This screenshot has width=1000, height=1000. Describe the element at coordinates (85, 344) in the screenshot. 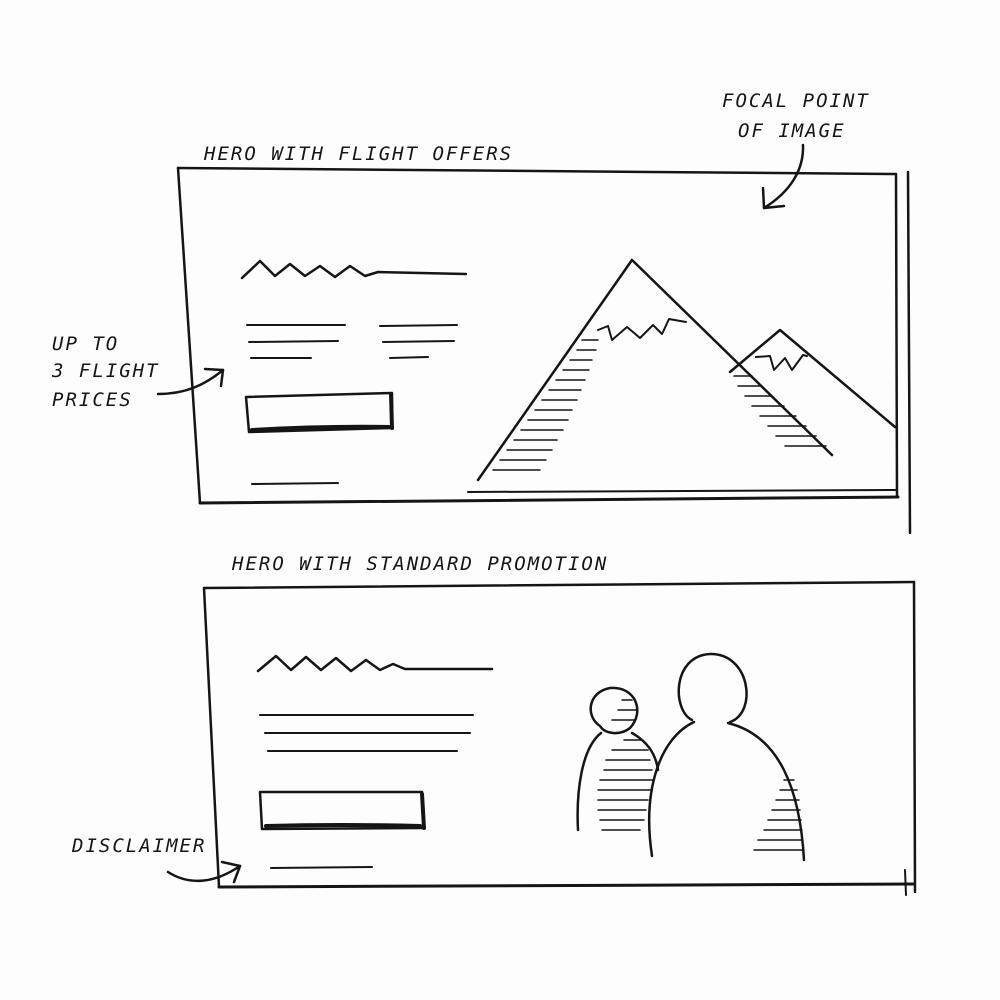

I see `flight-prices-label-line1: UP TO` at that location.